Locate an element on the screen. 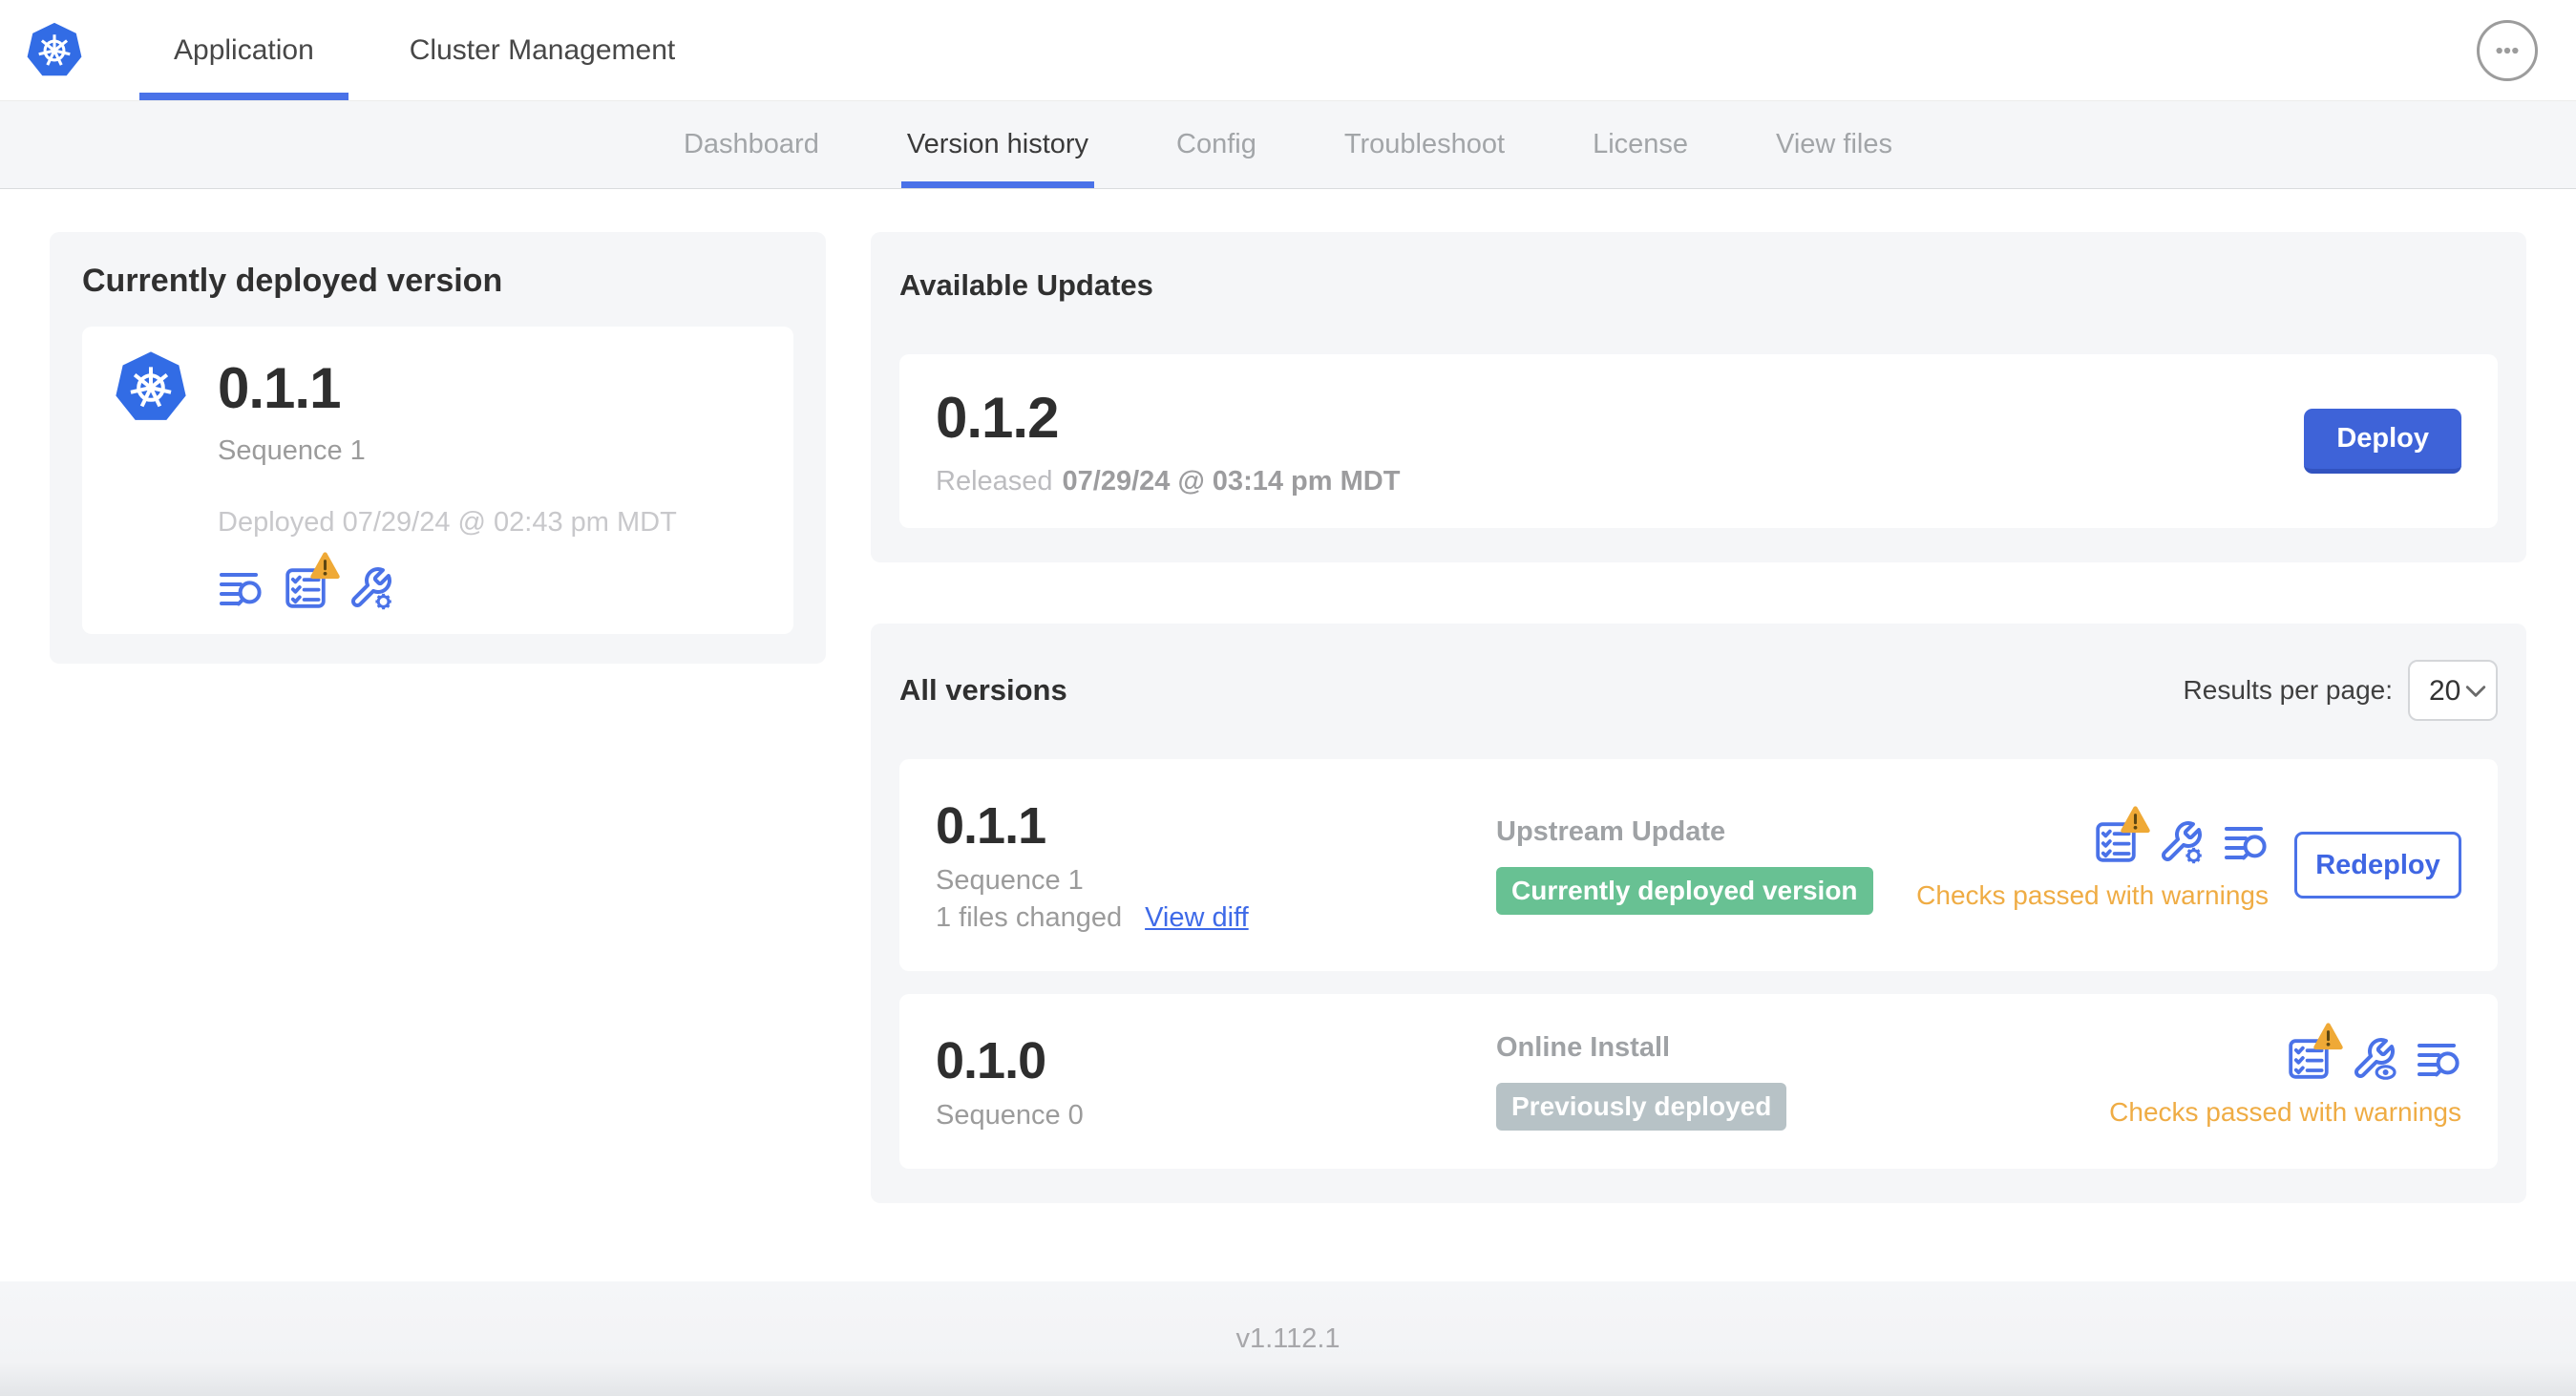  config-wrench-eye-icon is located at coordinates (2374, 1059).